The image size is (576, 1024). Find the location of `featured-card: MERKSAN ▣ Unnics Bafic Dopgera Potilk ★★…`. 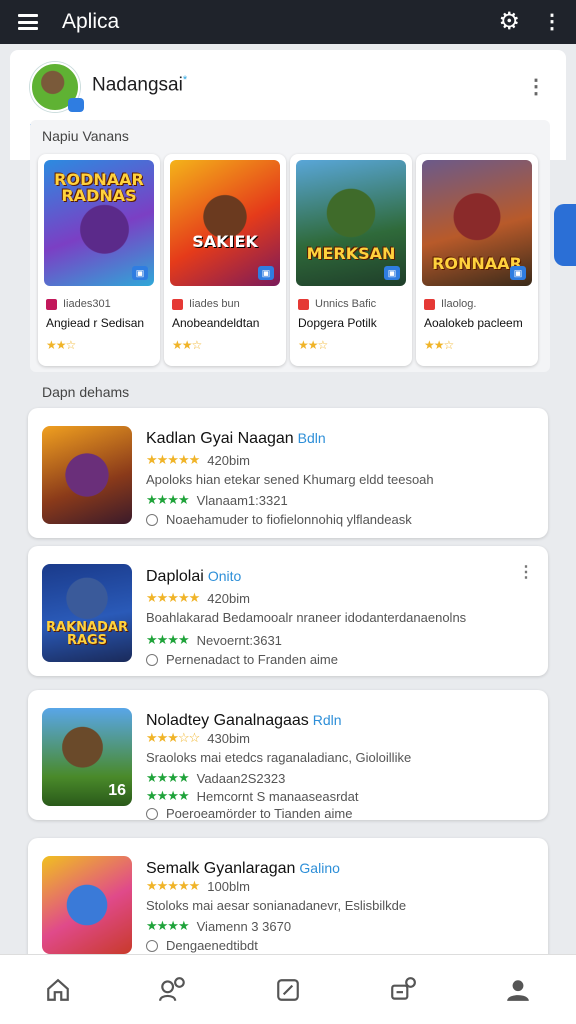

featured-card: MERKSAN ▣ Unnics Bafic Dopgera Potilk ★★… is located at coordinates (351, 260).